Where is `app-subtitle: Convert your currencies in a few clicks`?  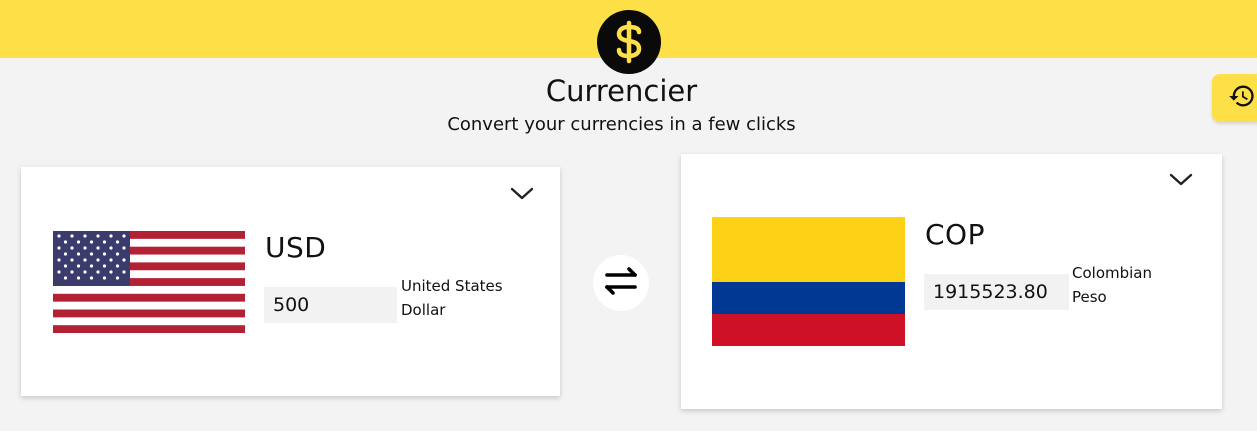
app-subtitle: Convert your currencies in a few clicks is located at coordinates (621, 124).